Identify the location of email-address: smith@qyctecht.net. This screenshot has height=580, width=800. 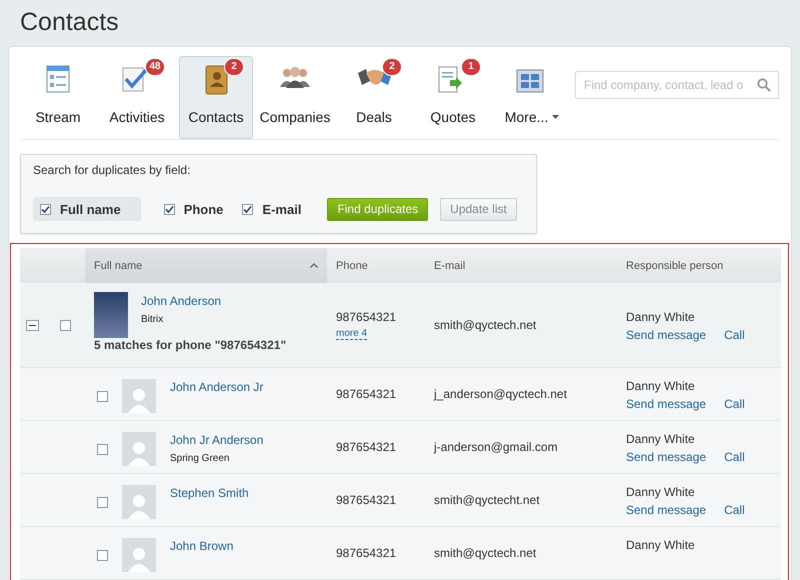
(487, 500).